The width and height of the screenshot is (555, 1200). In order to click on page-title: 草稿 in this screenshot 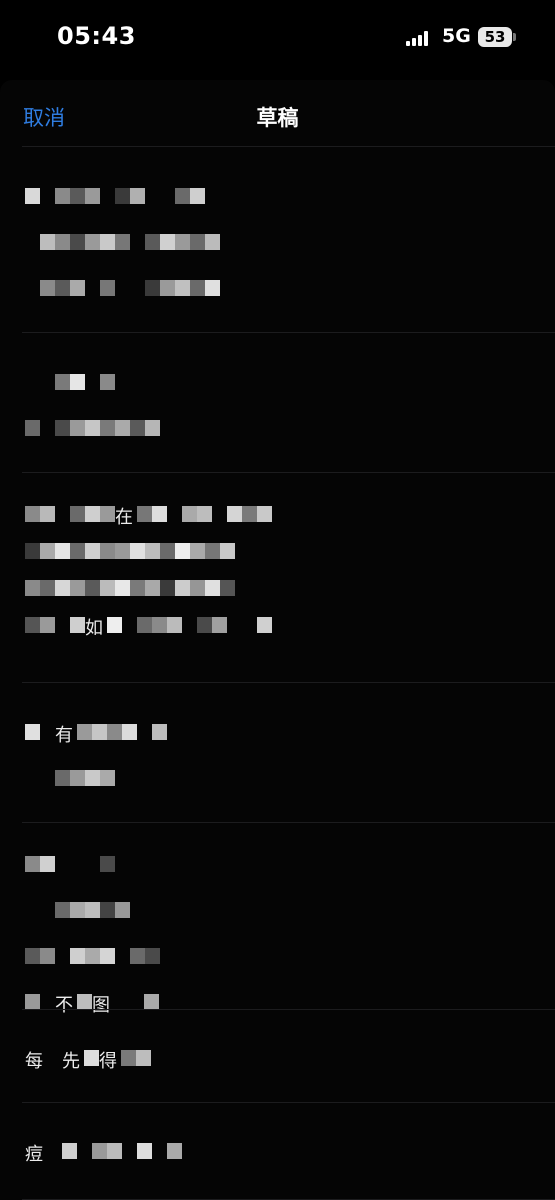, I will do `click(277, 118)`.